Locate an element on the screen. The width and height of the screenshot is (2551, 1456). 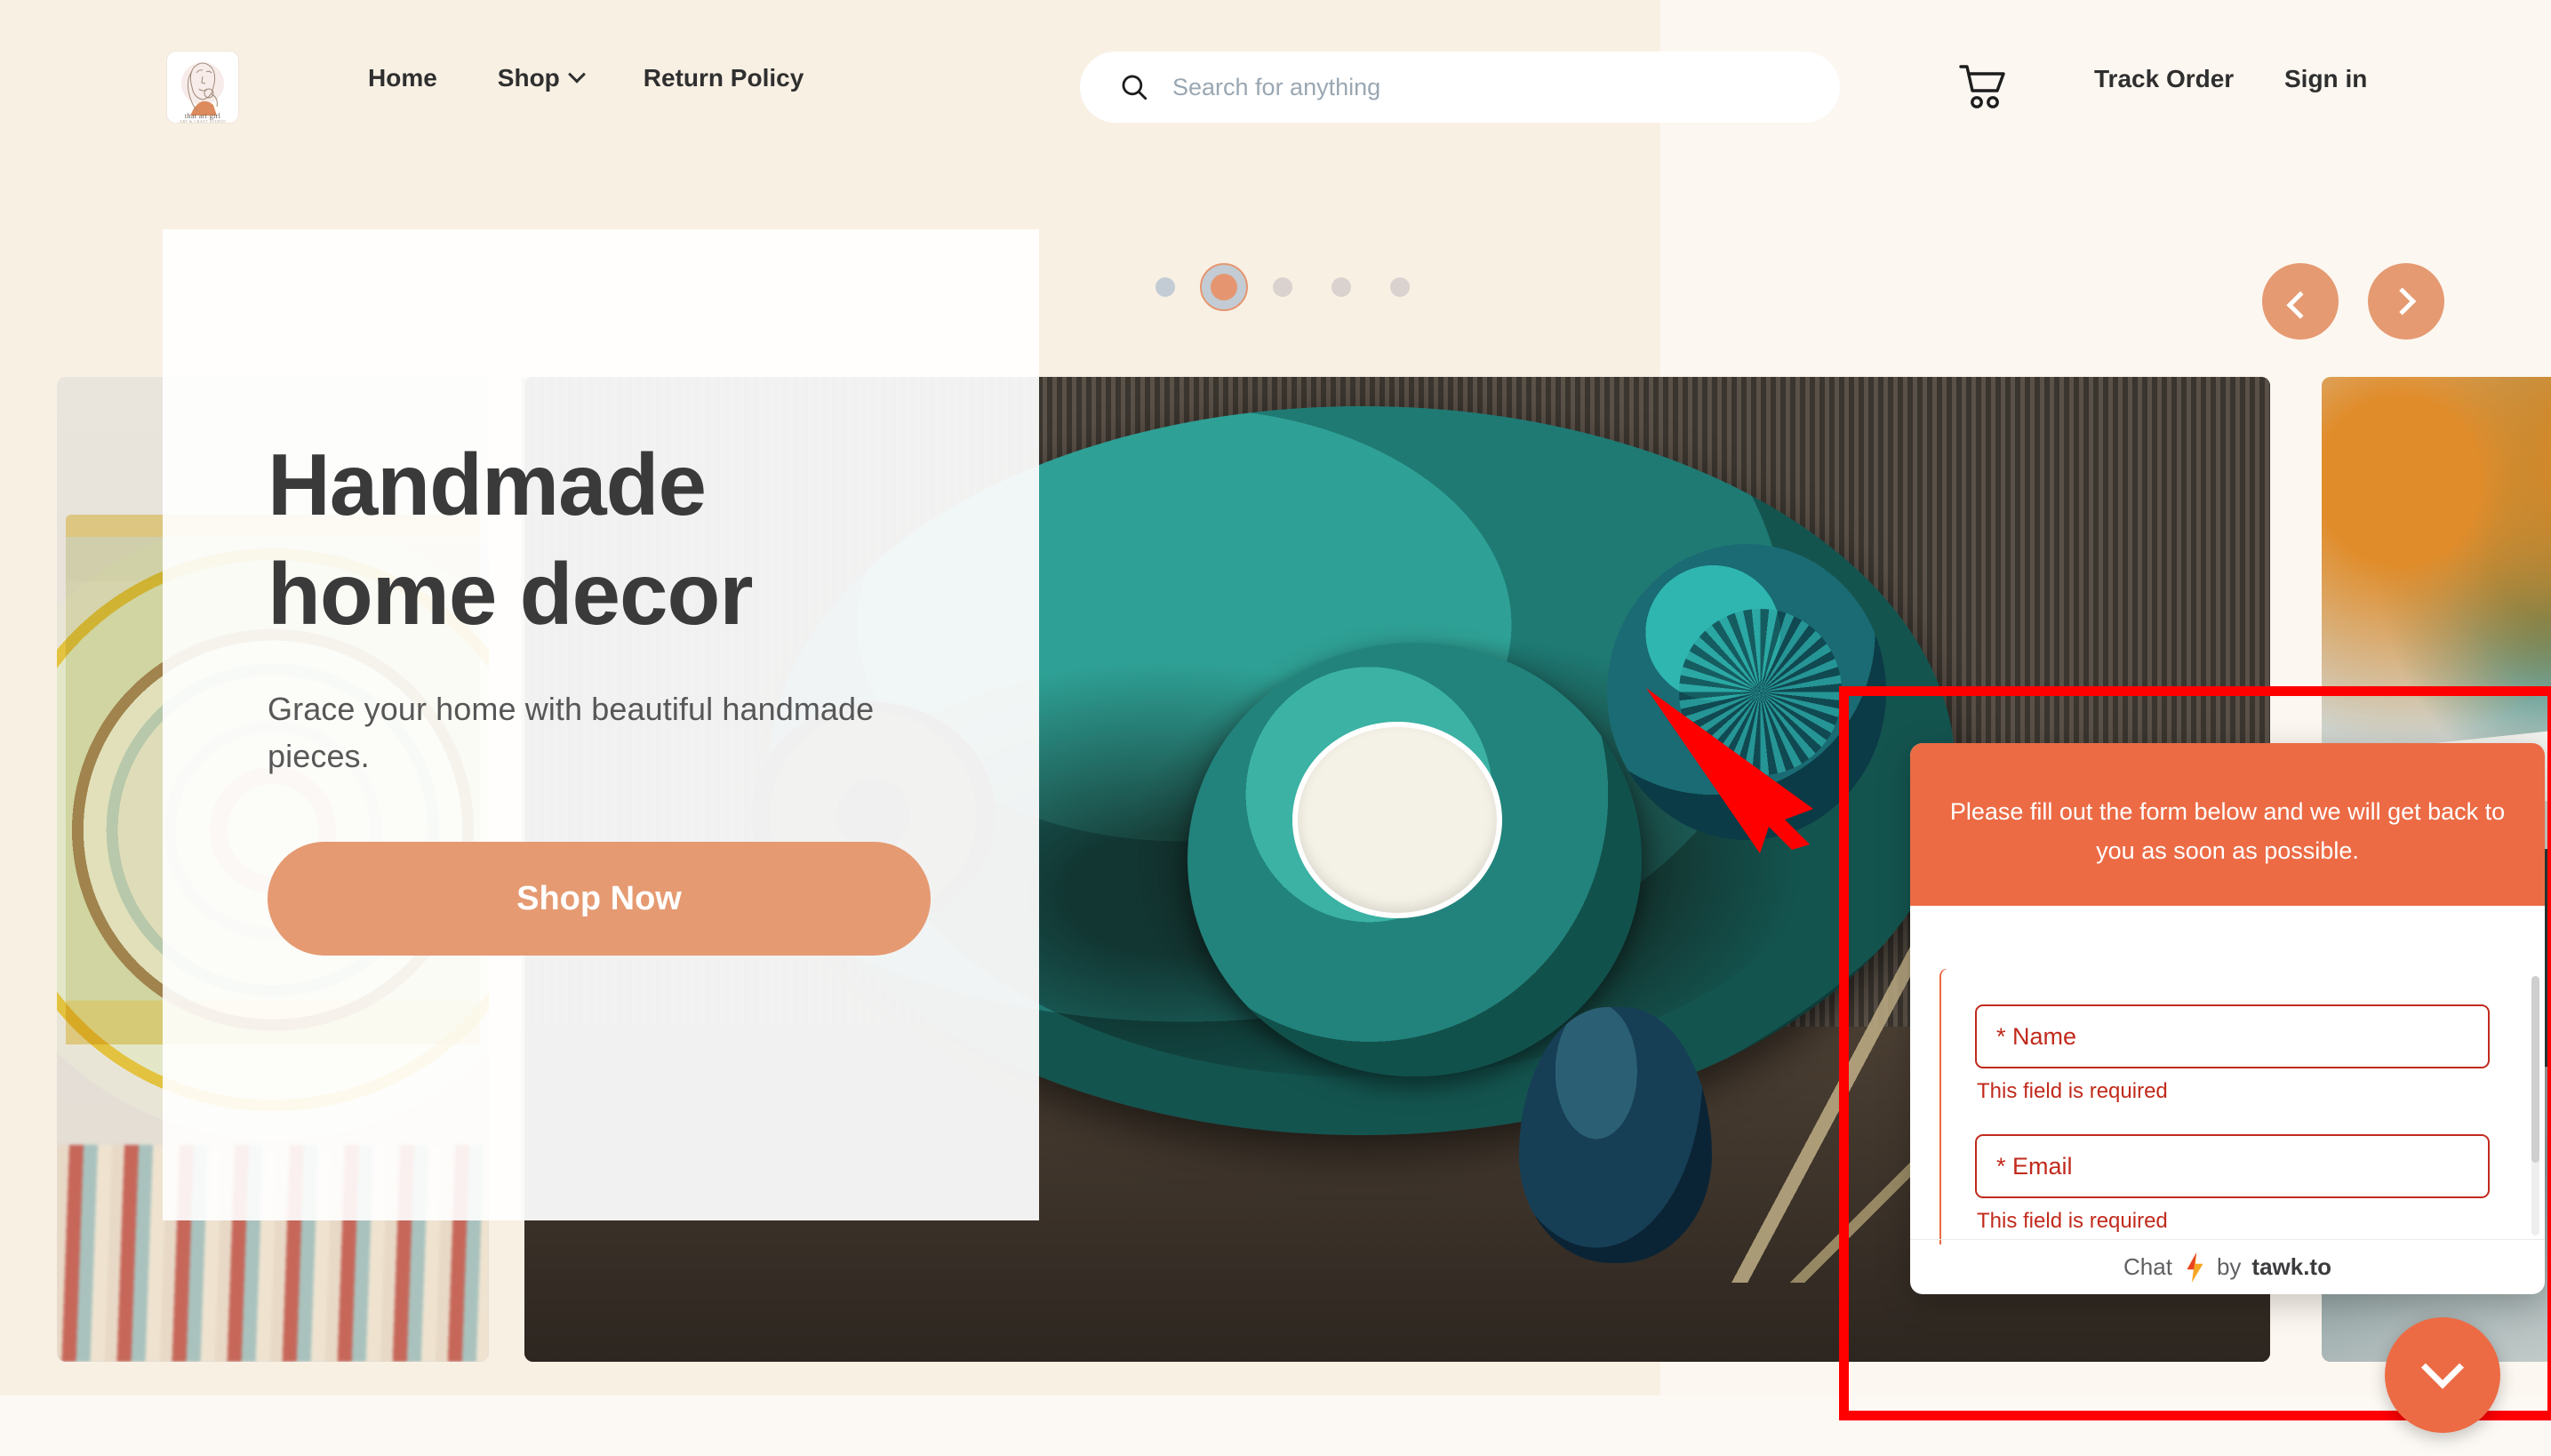
primary-navigation: Home Shop Return Policy is located at coordinates (586, 78).